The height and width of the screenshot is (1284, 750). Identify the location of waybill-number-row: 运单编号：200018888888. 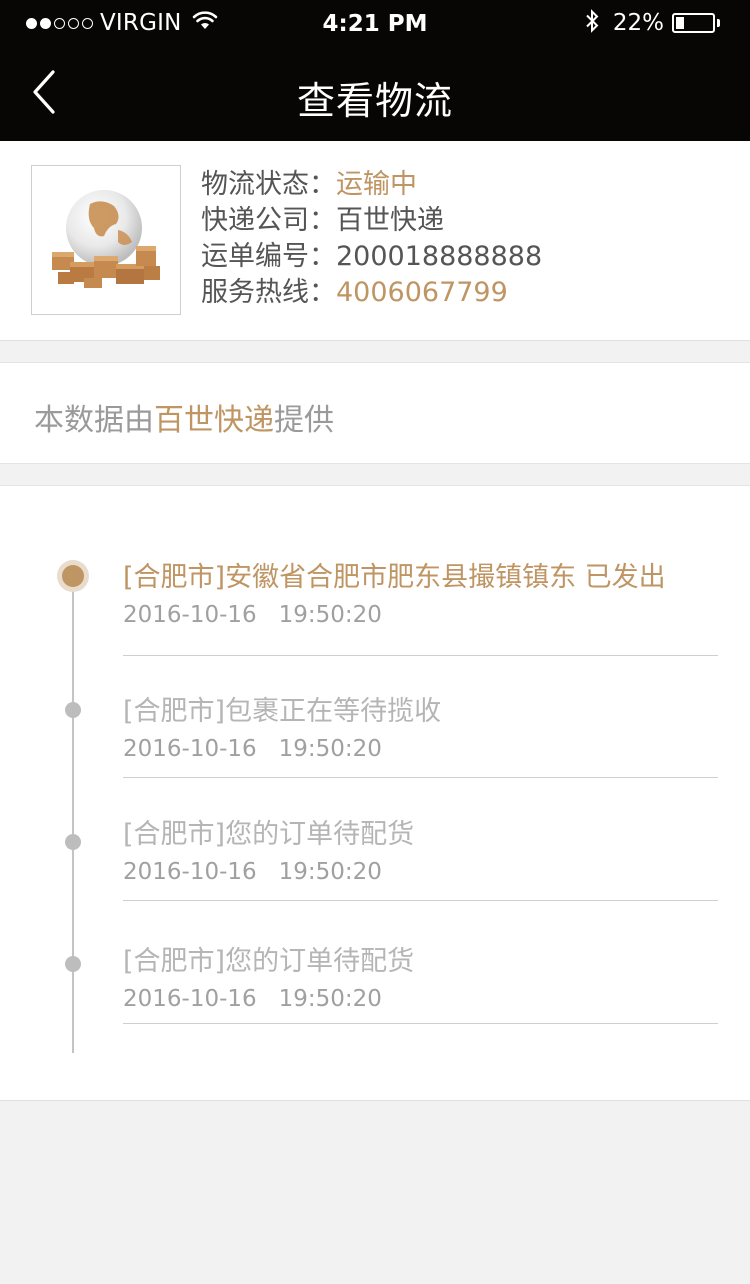
(371, 257).